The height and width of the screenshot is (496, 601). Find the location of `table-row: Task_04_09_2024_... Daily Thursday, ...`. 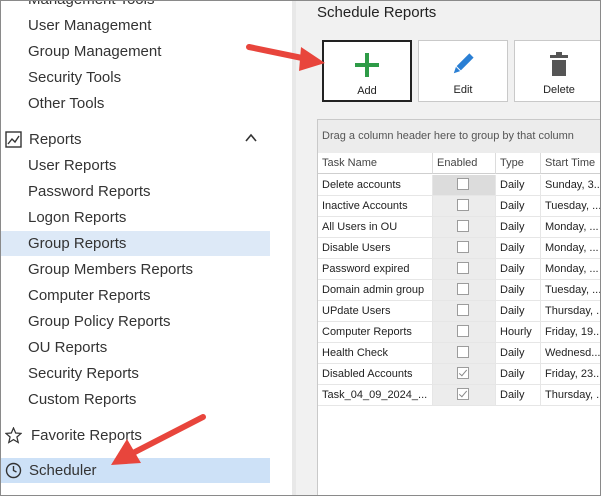

table-row: Task_04_09_2024_... Daily Thursday, ... is located at coordinates (459, 395).